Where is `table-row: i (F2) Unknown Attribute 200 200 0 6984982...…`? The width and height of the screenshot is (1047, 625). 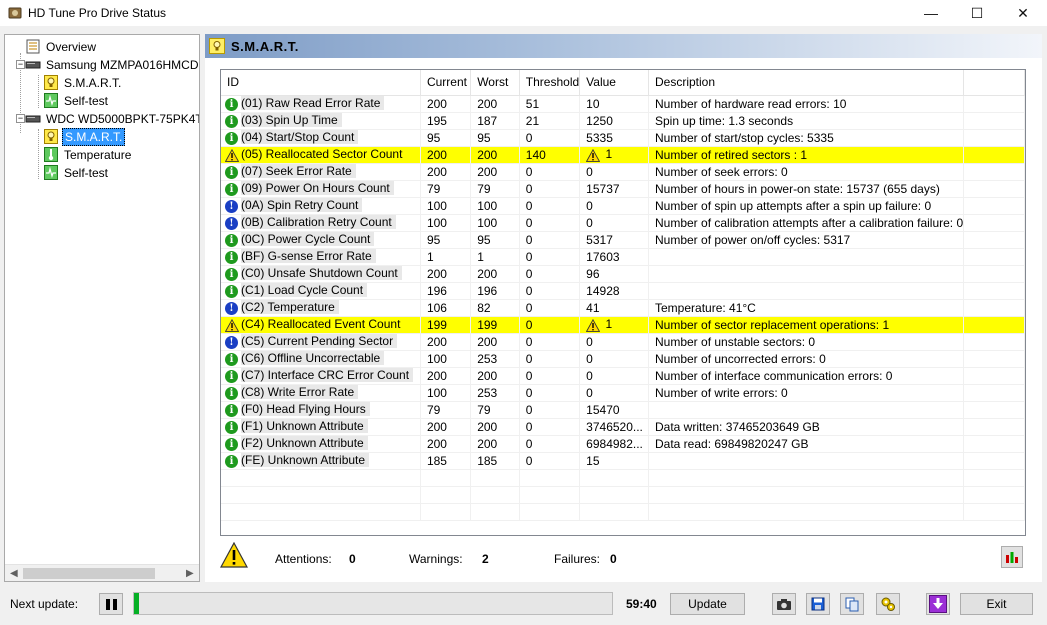 table-row: i (F2) Unknown Attribute 200 200 0 6984982...… is located at coordinates (623, 444).